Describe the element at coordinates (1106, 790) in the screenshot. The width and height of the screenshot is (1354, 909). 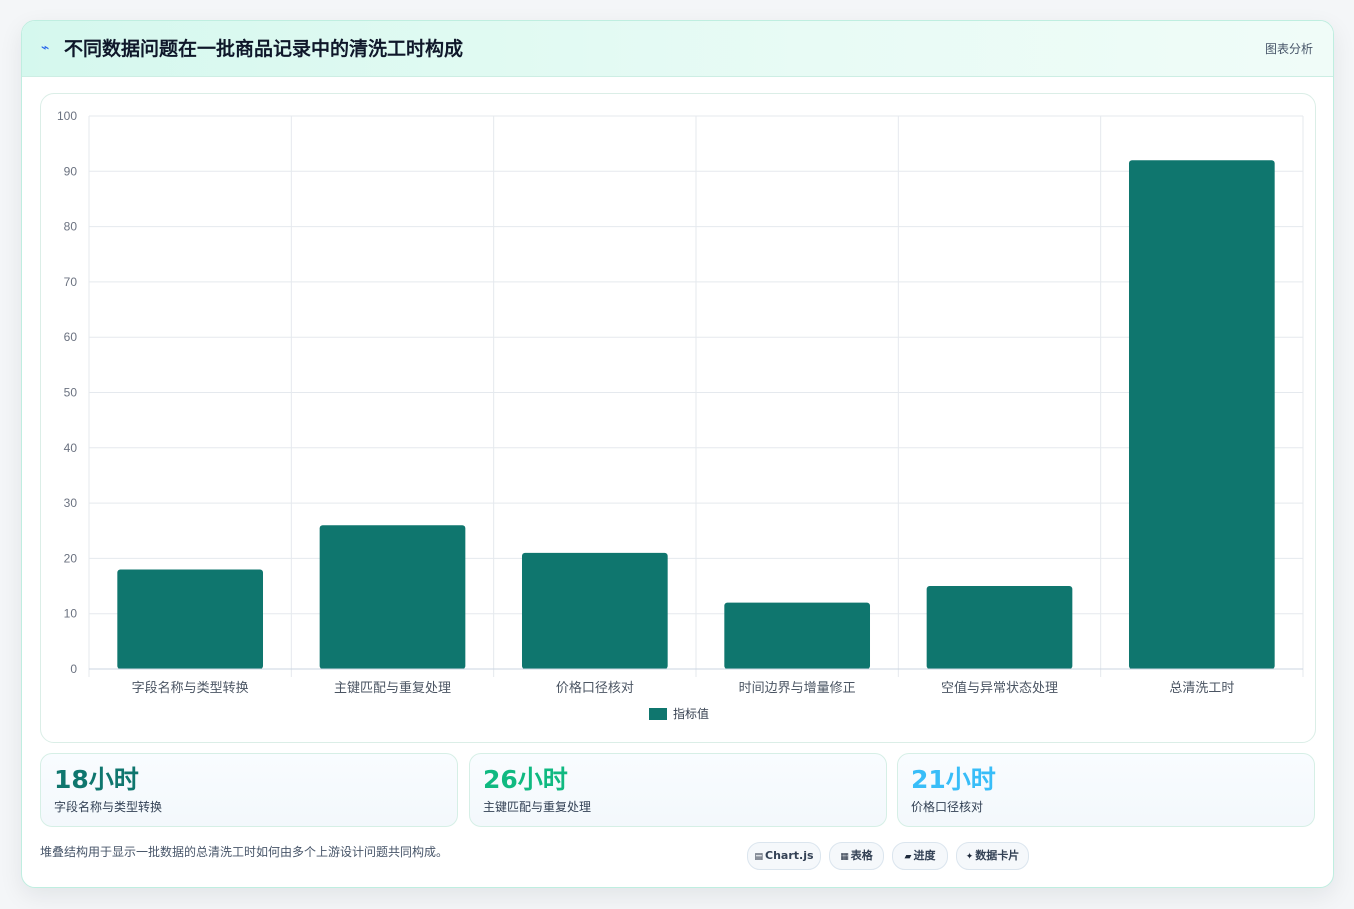
I see `stat-card: 21小时 价格口径核对` at that location.